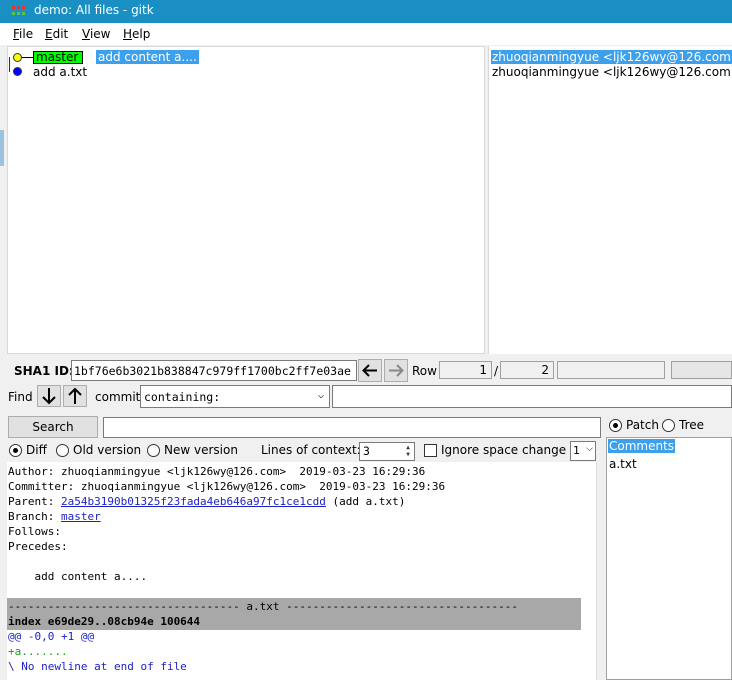 This screenshot has height=680, width=732. Describe the element at coordinates (387, 451) in the screenshot. I see `context-spinbox: 3 ▲ ▼` at that location.